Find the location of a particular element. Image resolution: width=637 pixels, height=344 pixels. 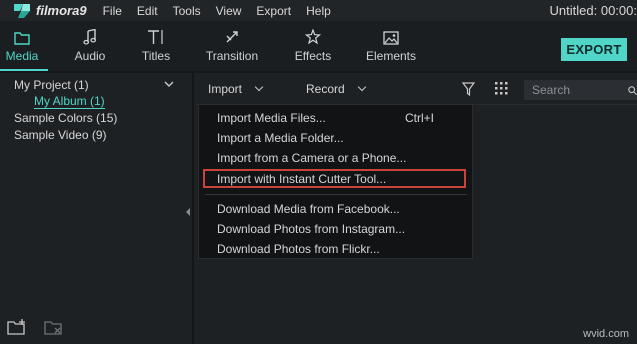

collapse-panel-icon is located at coordinates (188, 212).